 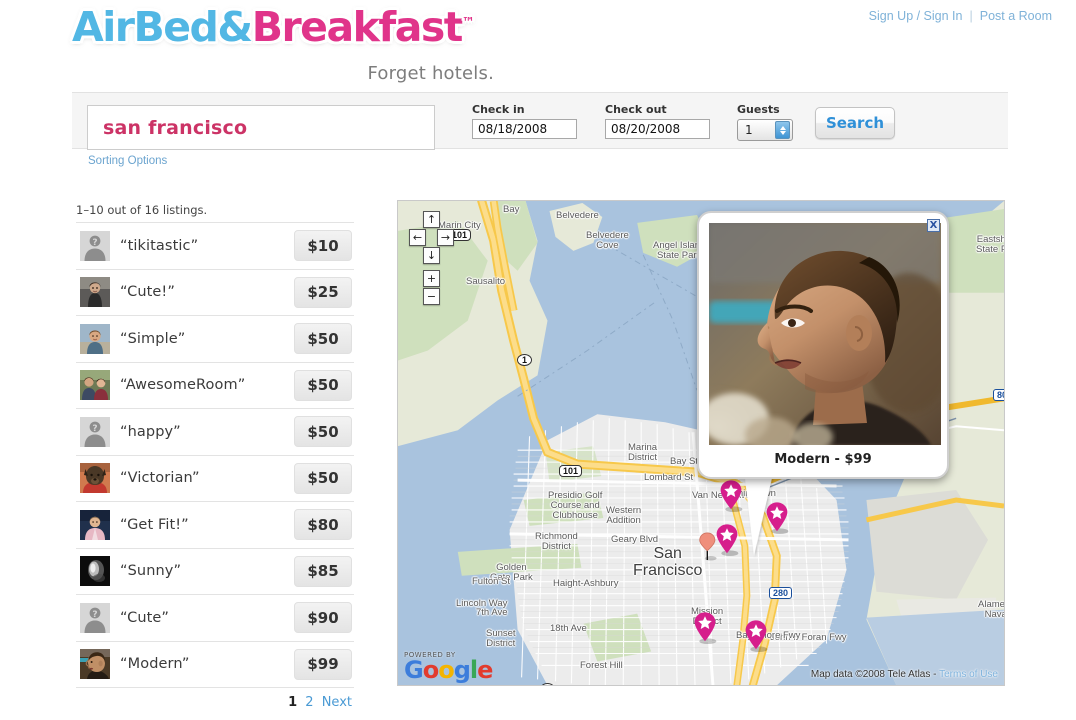 I want to click on search-input, so click(x=261, y=127).